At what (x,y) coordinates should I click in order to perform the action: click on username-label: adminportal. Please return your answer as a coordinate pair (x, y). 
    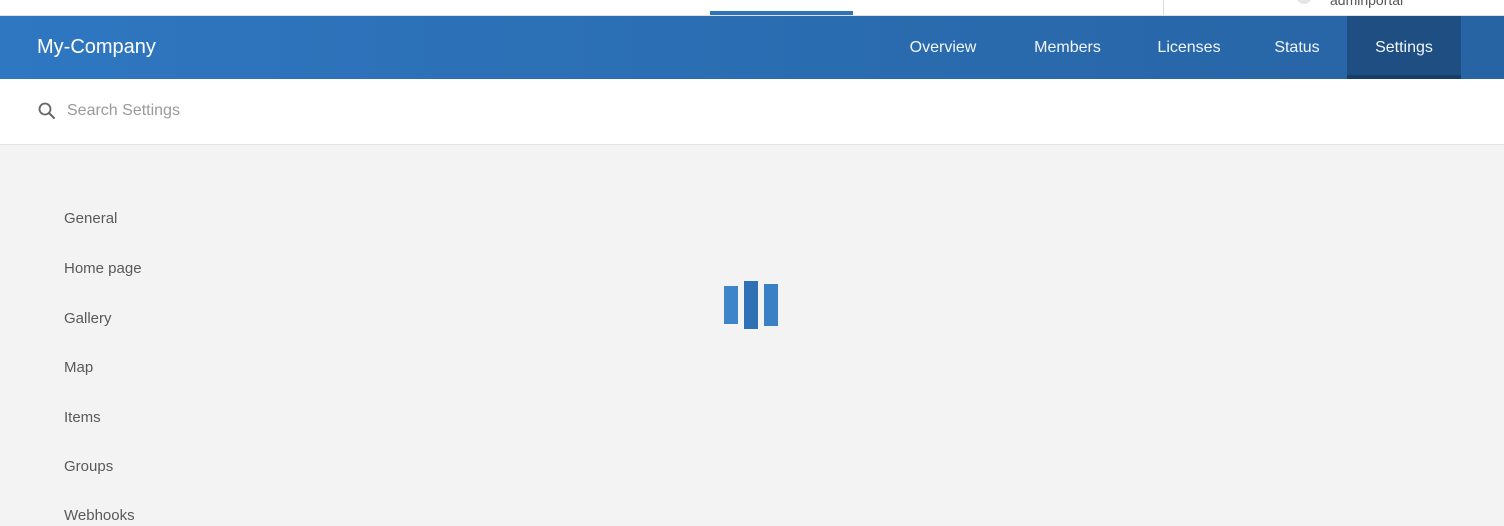
    Looking at the image, I should click on (1366, 4).